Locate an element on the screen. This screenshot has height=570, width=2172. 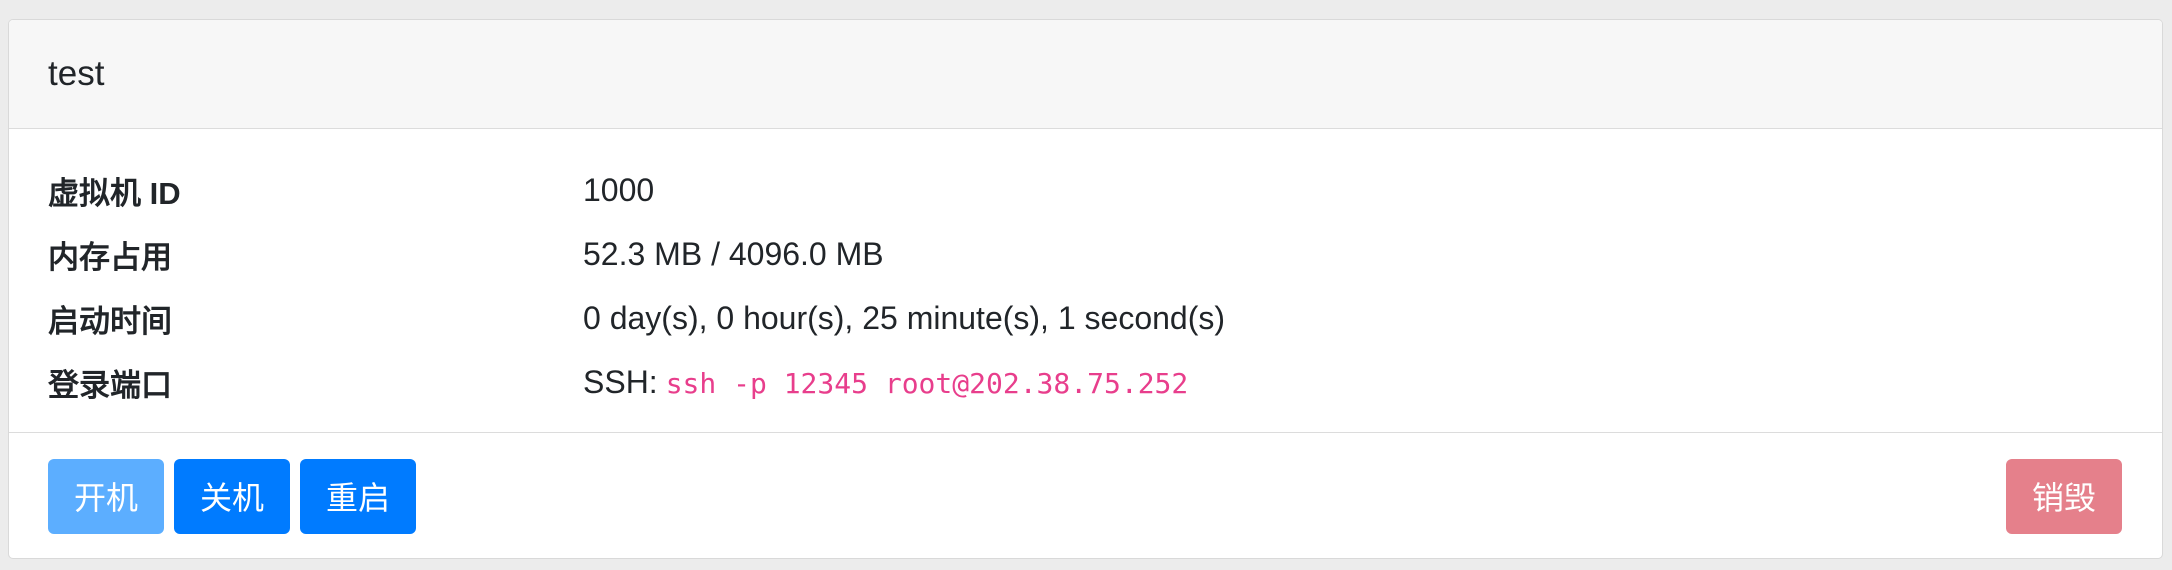
detail-row-login-port: 登录端口 SSH: ssh -p 12345 root@202.38.75.252 is located at coordinates (1105, 382).